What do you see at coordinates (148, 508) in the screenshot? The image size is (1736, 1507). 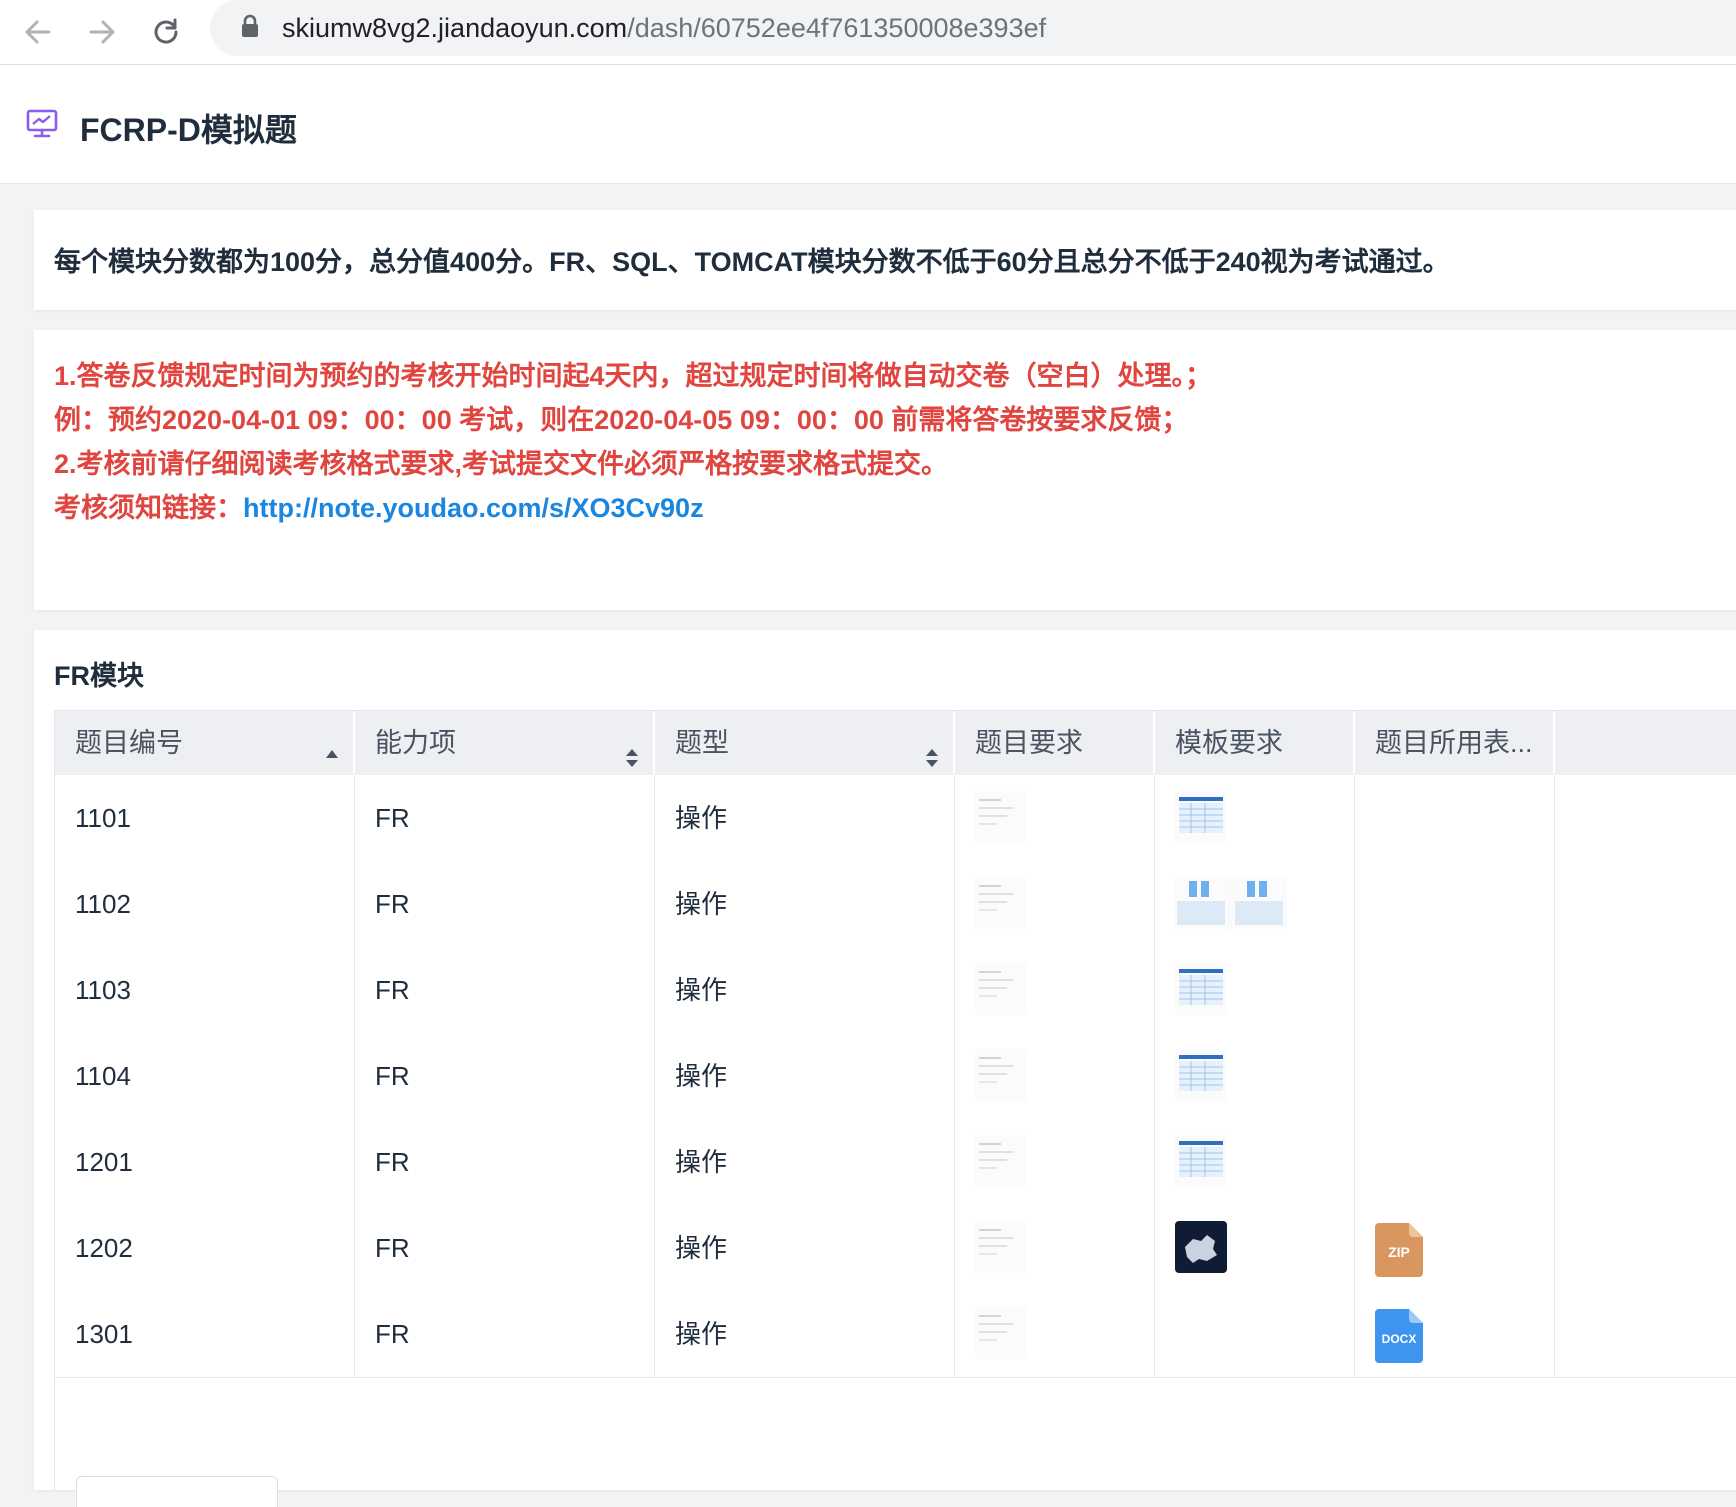 I see `rule-link-label: 考核须知链接：` at bounding box center [148, 508].